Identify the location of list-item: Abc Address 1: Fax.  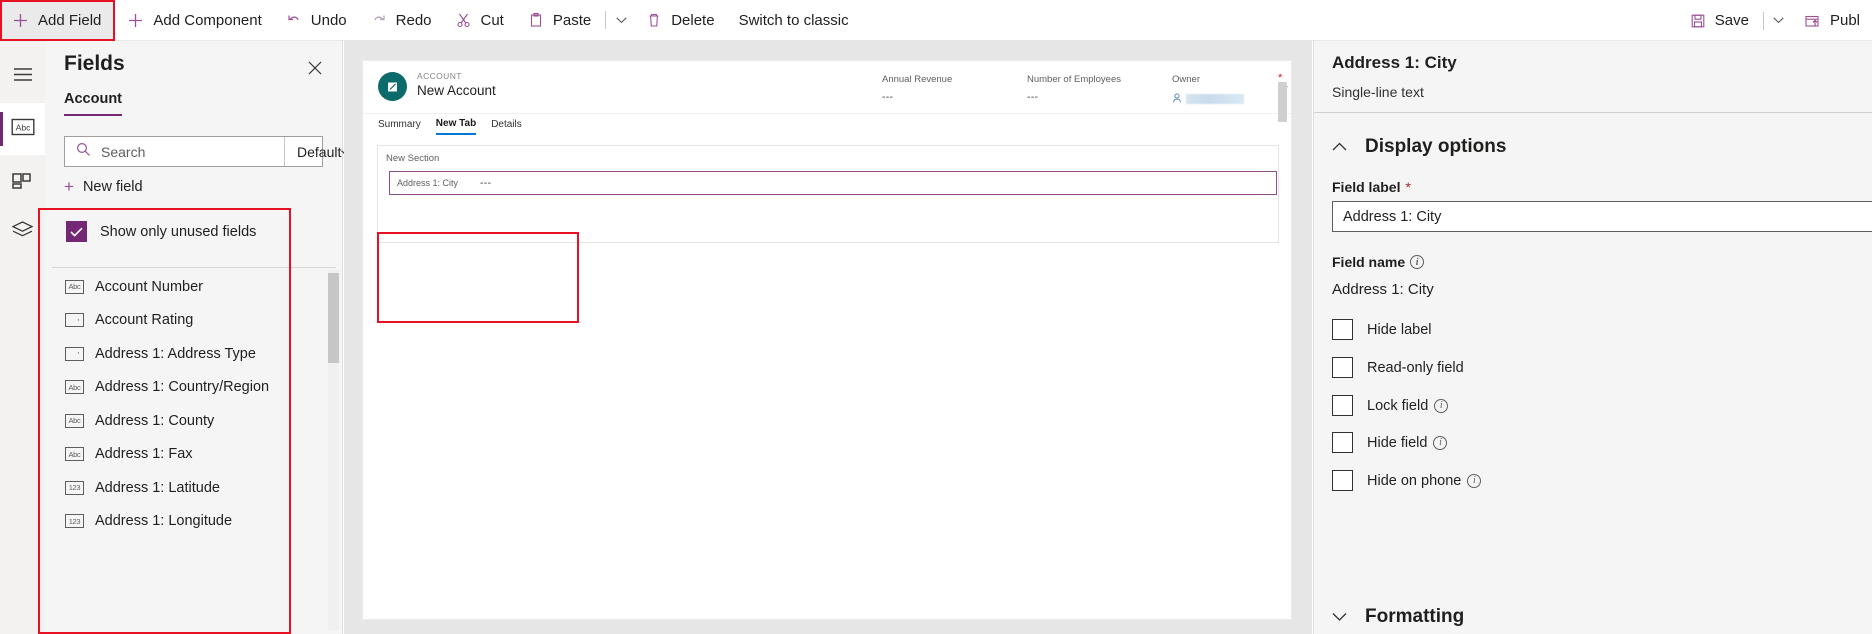
(194, 455).